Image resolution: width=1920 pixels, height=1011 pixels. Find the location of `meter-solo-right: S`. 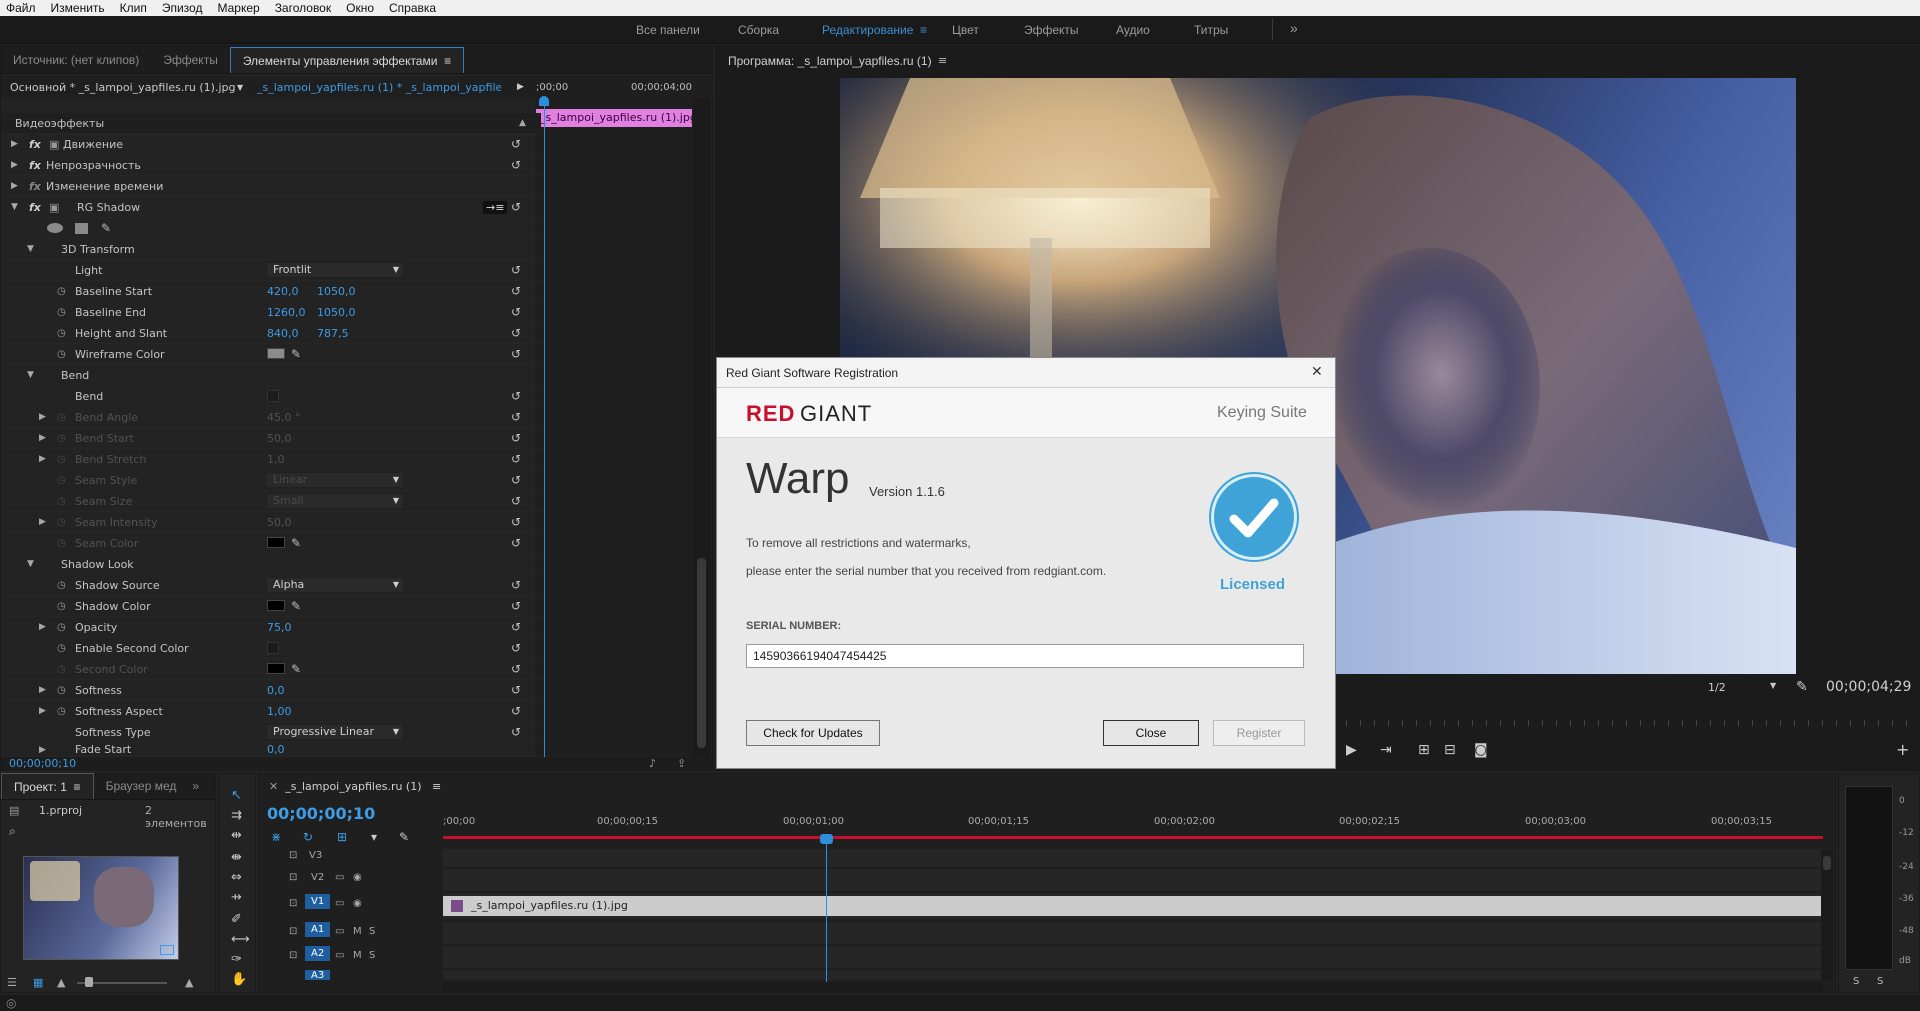

meter-solo-right: S is located at coordinates (1880, 981).